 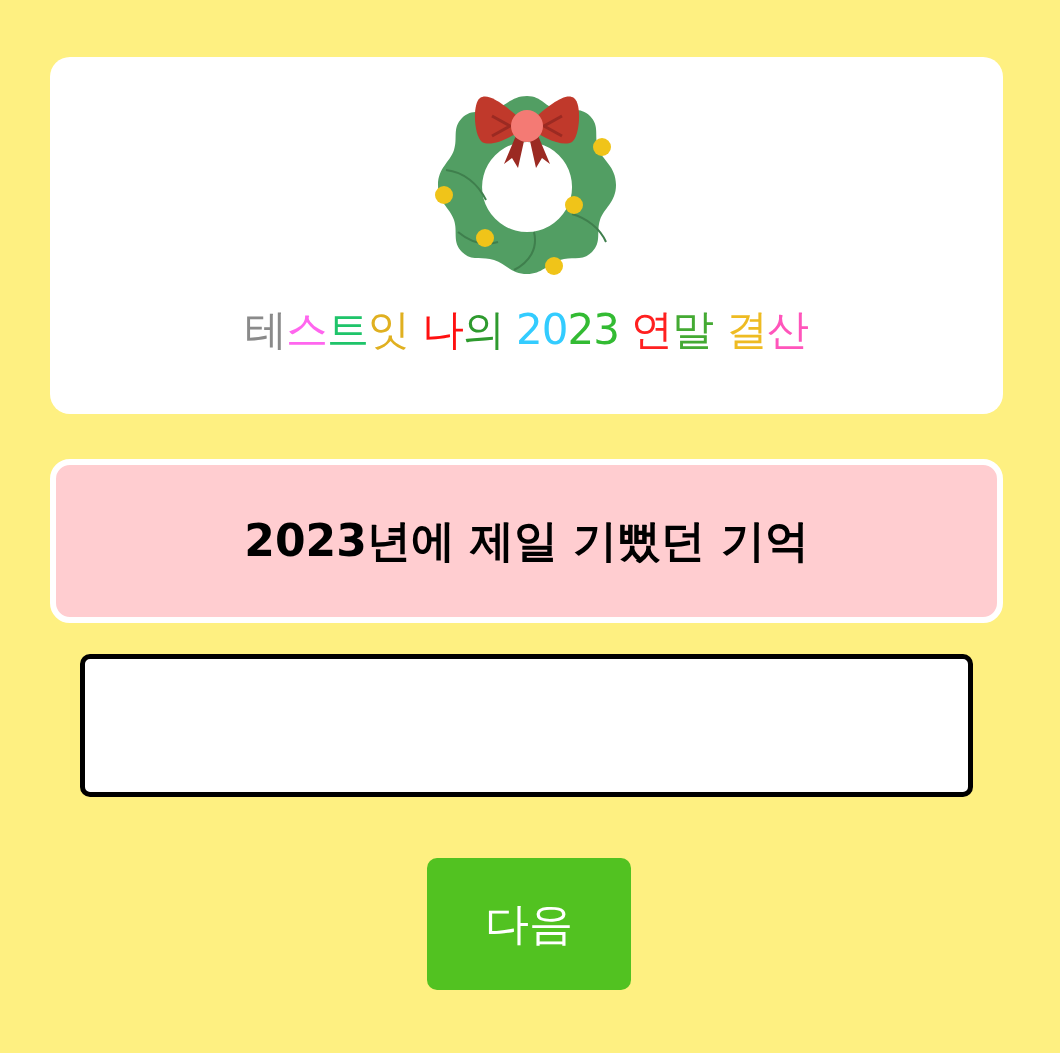 What do you see at coordinates (526, 330) in the screenshot?
I see `logo-title: 테스트잇 나의 2023 연말 결산` at bounding box center [526, 330].